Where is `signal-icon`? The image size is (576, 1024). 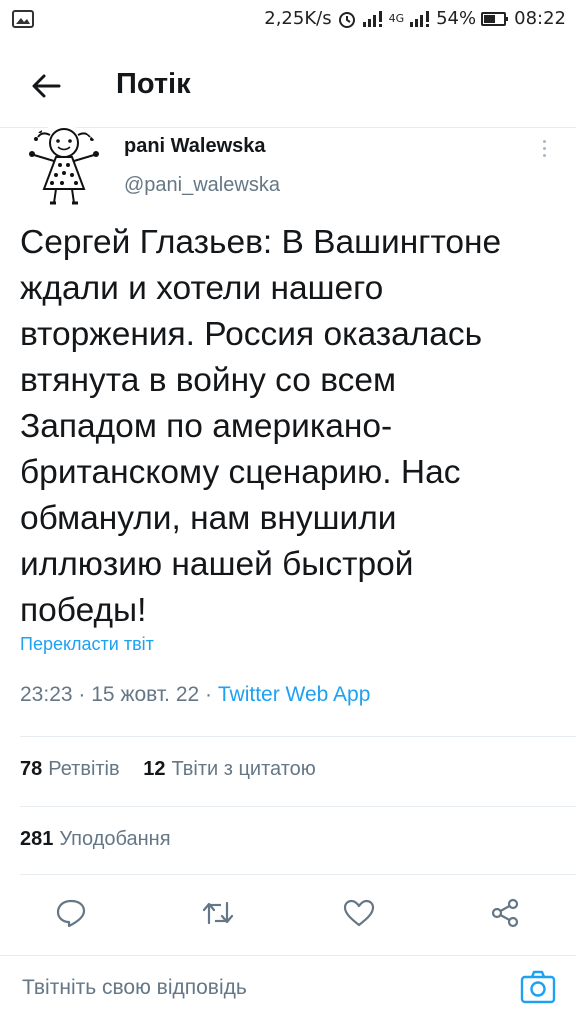 signal-icon is located at coordinates (372, 18).